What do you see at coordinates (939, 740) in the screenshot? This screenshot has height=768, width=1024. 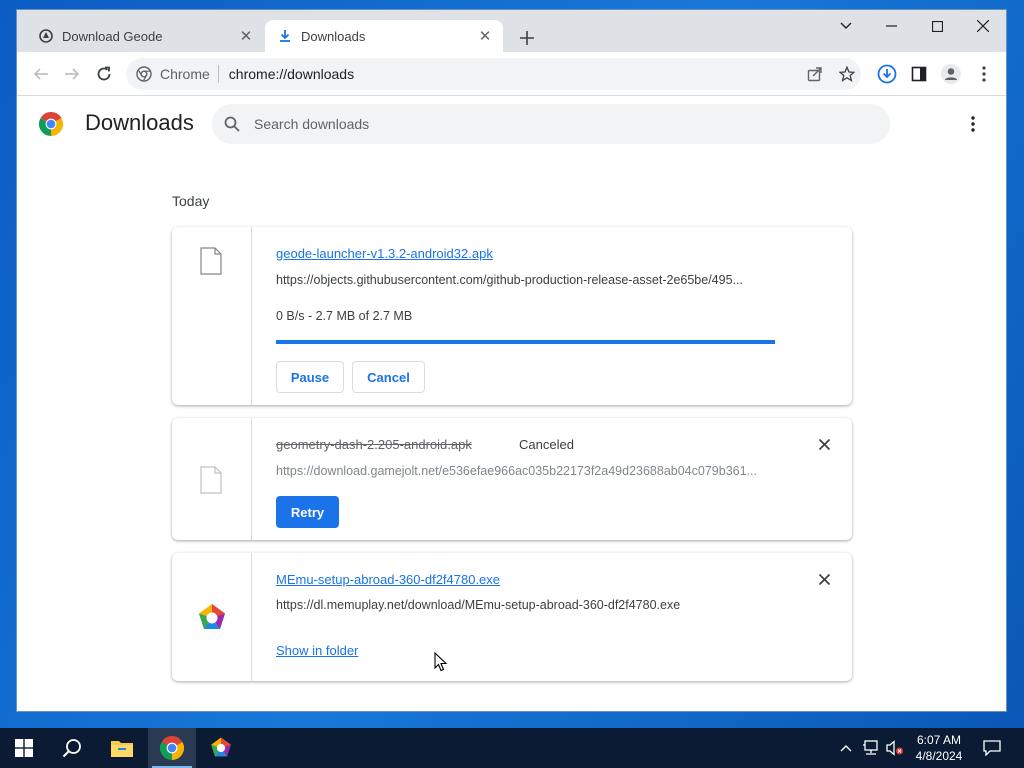 I see `clock-time: 6:07 AM` at bounding box center [939, 740].